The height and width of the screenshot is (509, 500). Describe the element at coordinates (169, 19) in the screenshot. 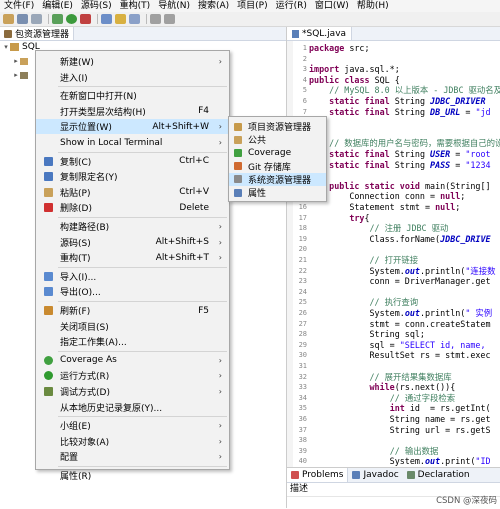

I see `forward-icon` at that location.